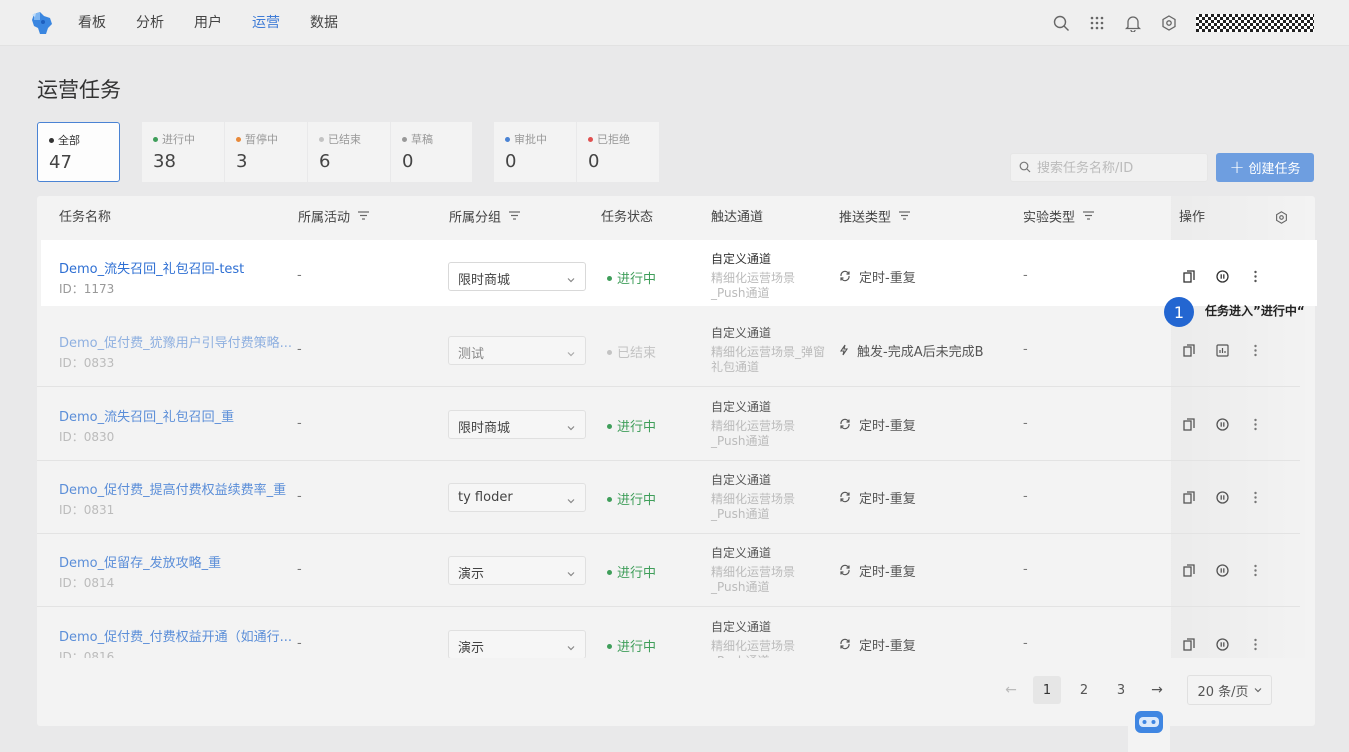 The width and height of the screenshot is (1349, 752). What do you see at coordinates (1059, 217) in the screenshot?
I see `header-experiment-type: 实验类型` at bounding box center [1059, 217].